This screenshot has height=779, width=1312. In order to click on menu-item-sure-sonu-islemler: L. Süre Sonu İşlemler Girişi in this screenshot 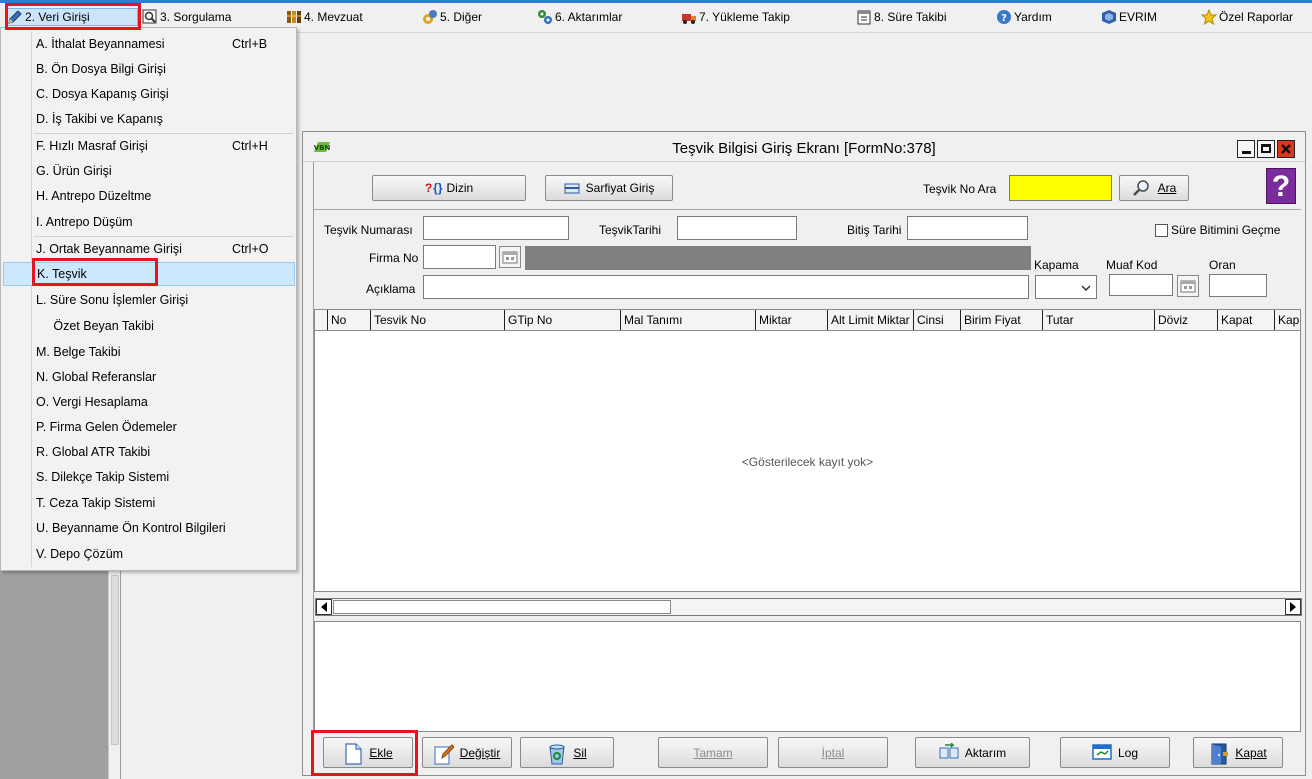, I will do `click(149, 300)`.